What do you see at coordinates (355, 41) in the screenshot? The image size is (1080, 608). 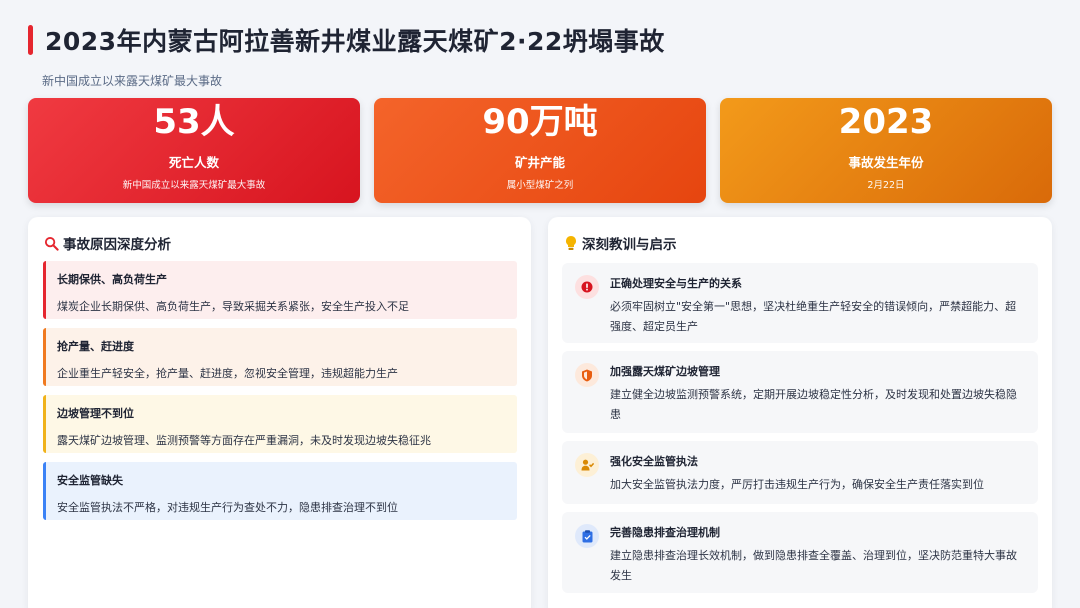 I see `page-title: 2023年内蒙古阿拉善新井煤业露天煤矿2·22坍塌事故` at bounding box center [355, 41].